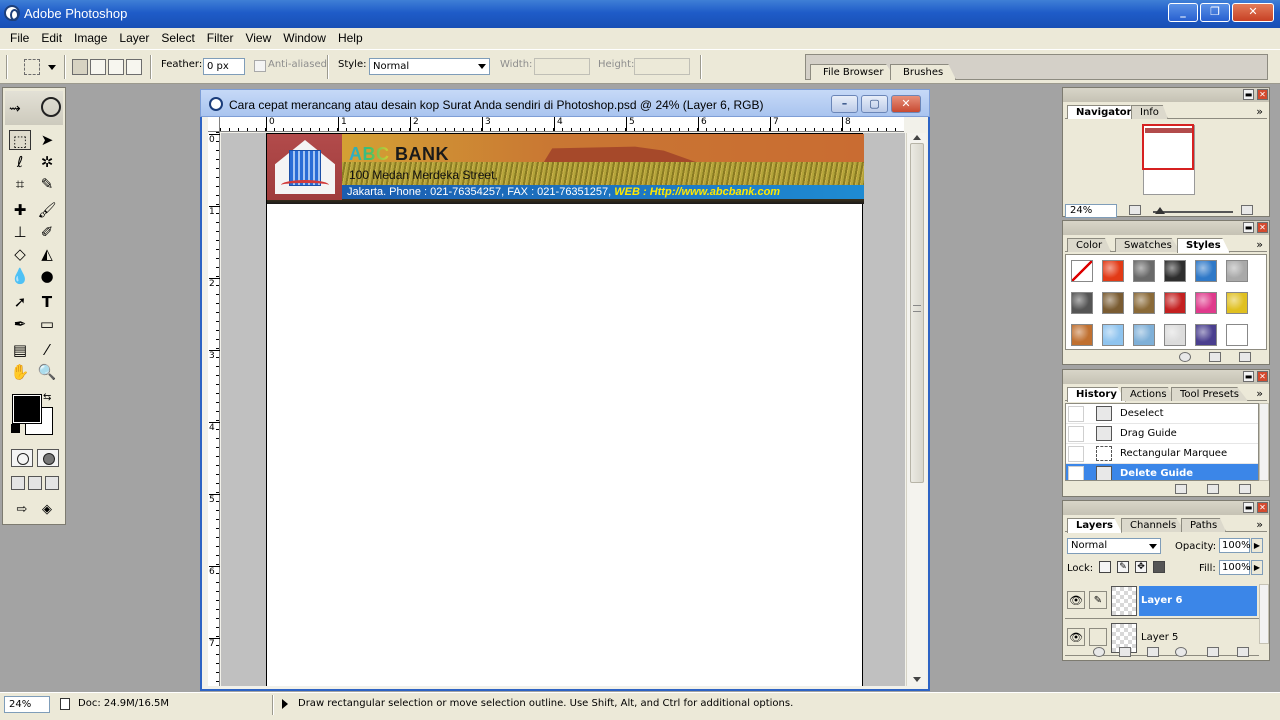 This screenshot has height=720, width=1280. What do you see at coordinates (1253, 12) in the screenshot?
I see `close-app-button: ✕` at bounding box center [1253, 12].